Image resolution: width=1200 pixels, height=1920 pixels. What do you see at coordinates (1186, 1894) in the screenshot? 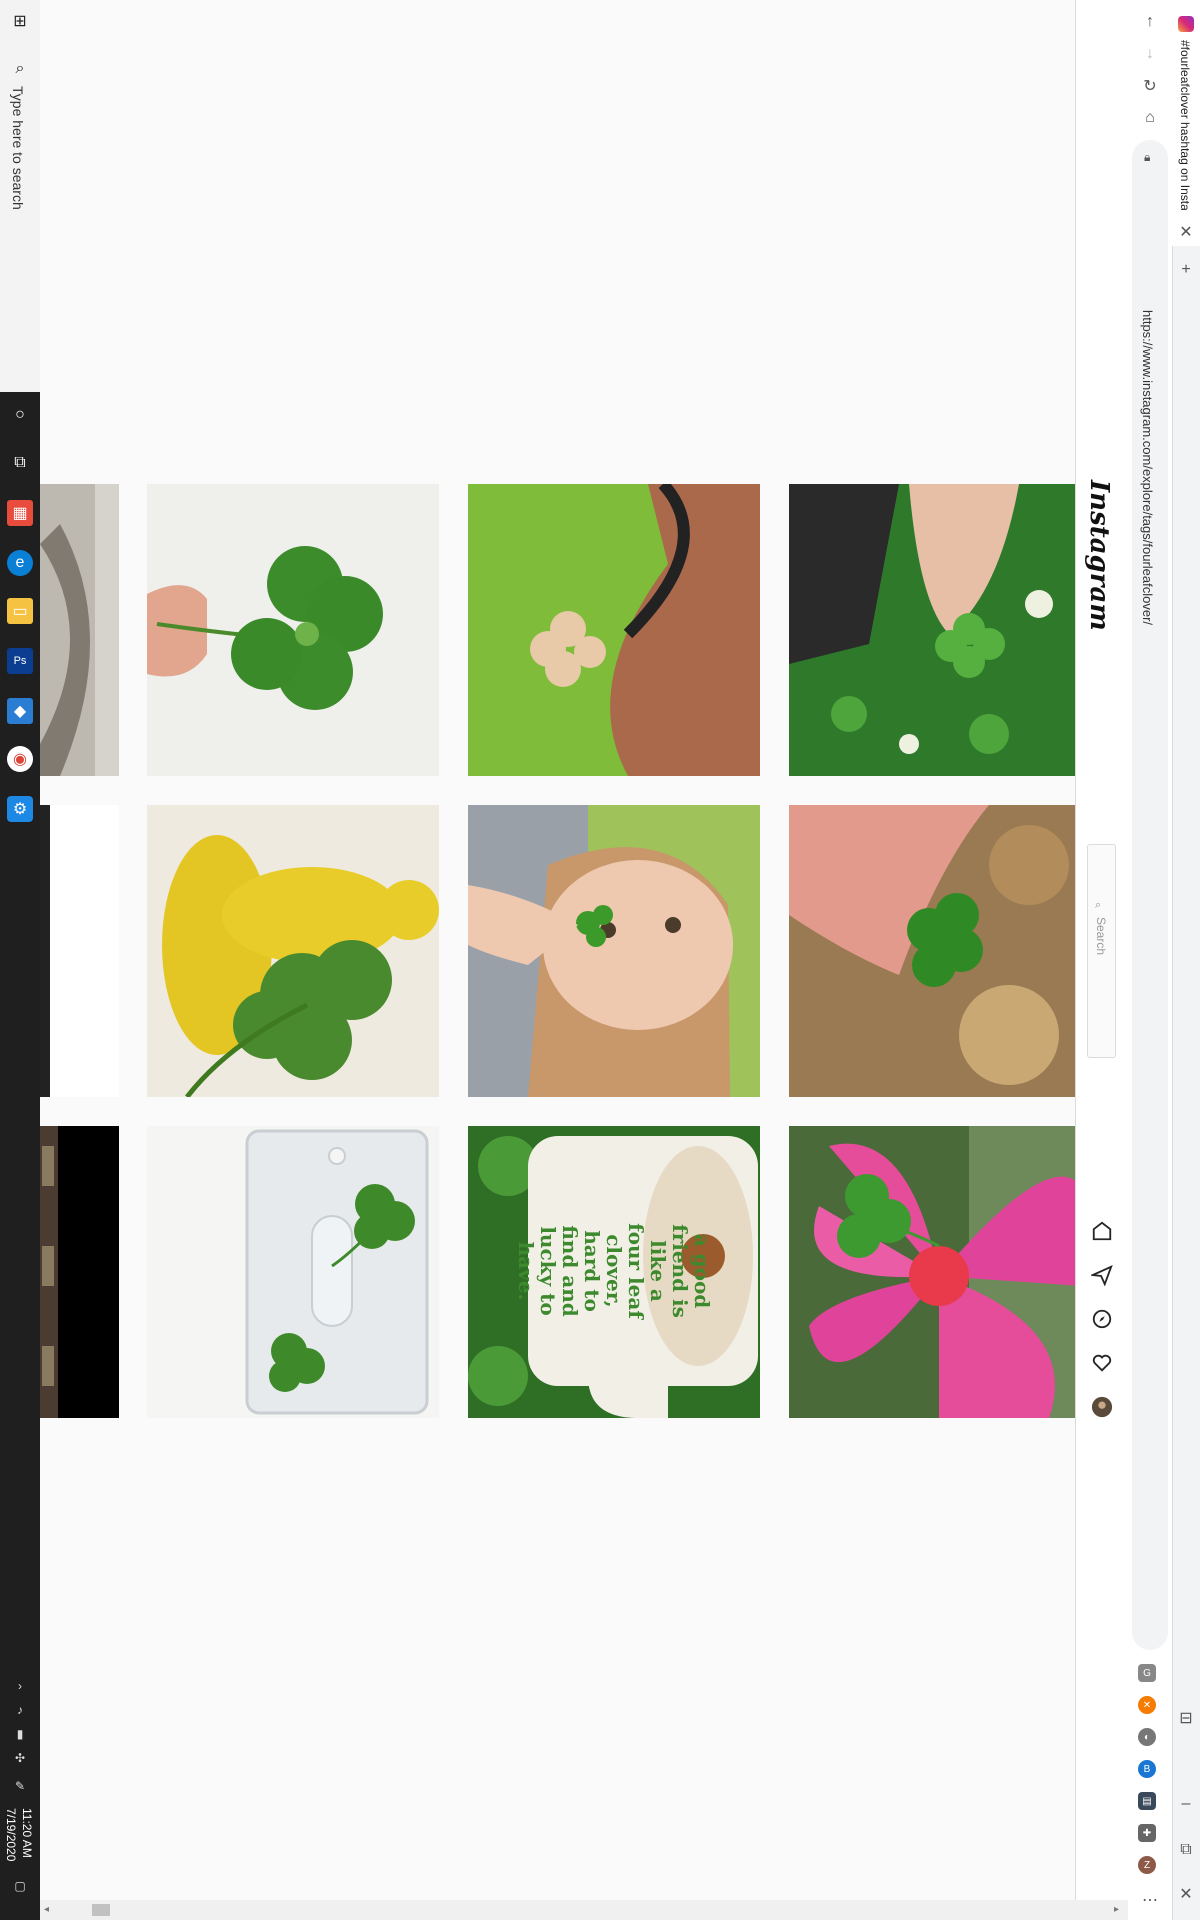
I see `close-window-icon: ✕` at bounding box center [1186, 1894].